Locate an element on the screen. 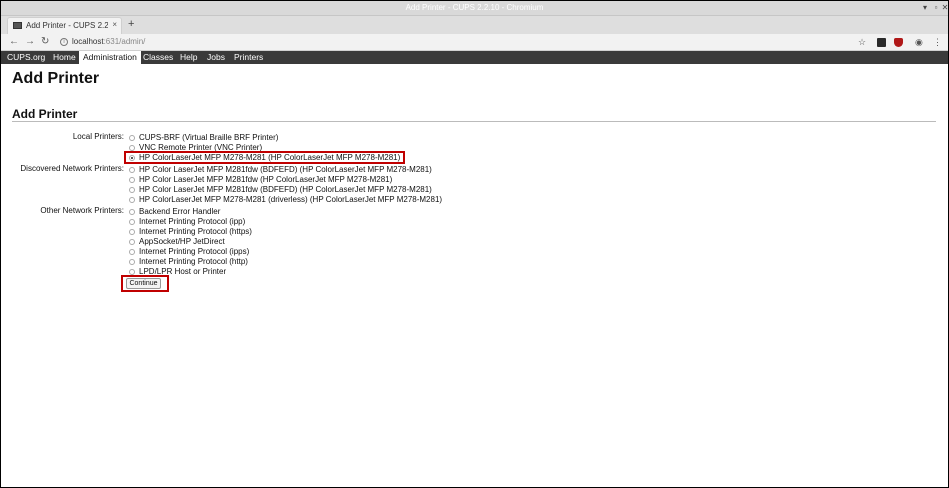 The image size is (949, 488). info-icon: i is located at coordinates (64, 42).